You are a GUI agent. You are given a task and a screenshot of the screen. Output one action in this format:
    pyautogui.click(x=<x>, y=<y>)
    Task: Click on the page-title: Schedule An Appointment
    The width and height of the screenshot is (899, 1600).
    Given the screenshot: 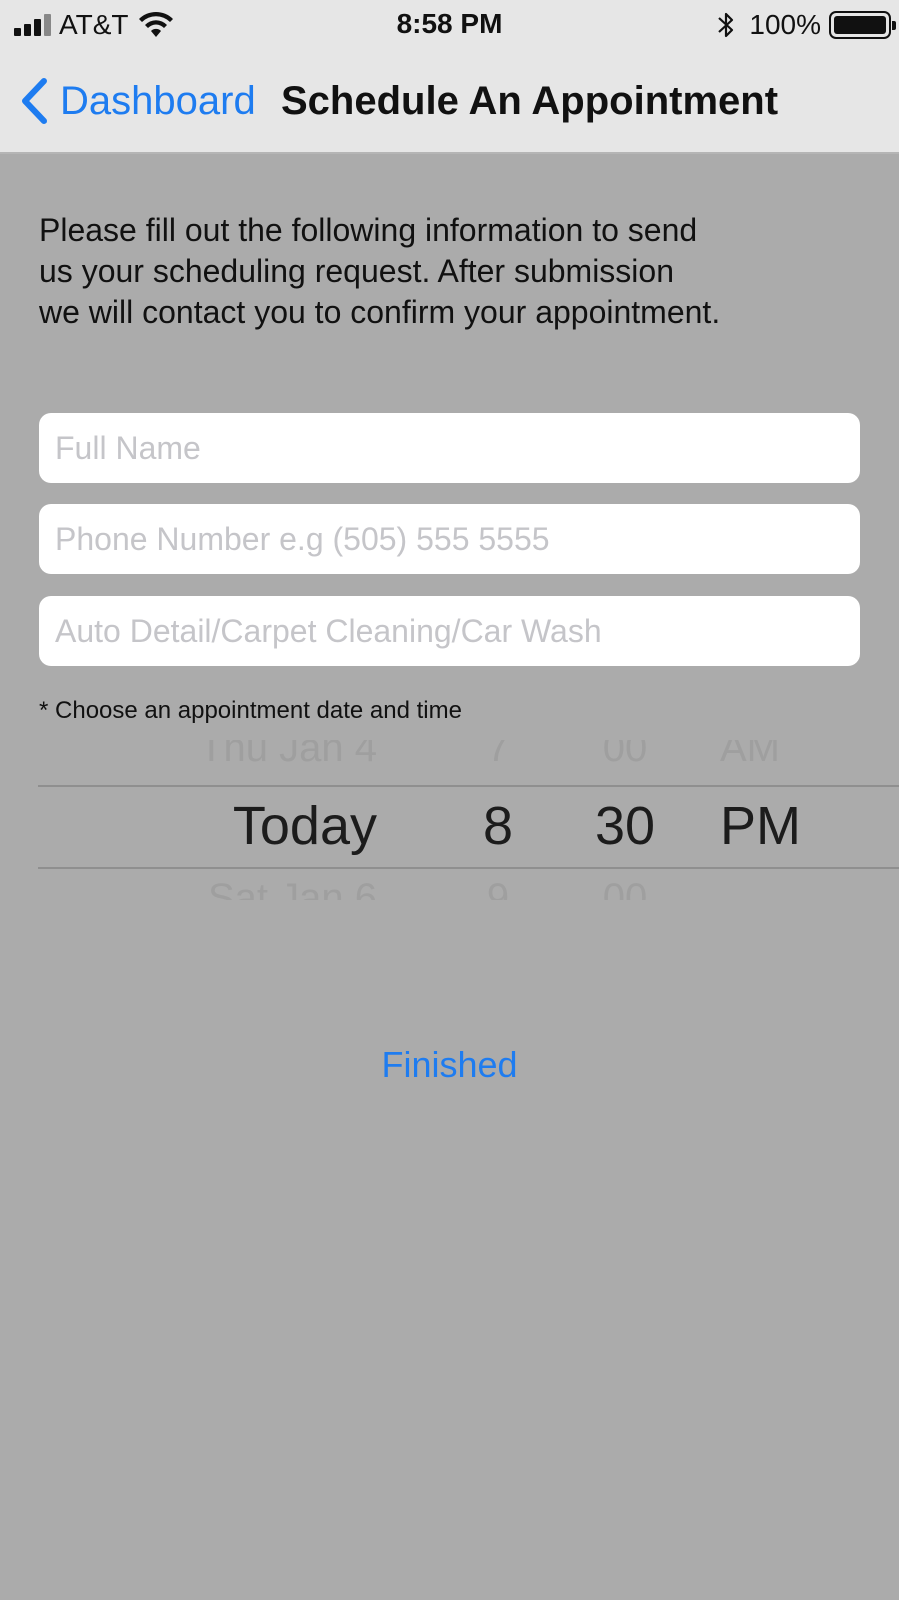 What is the action you would take?
    pyautogui.click(x=530, y=101)
    